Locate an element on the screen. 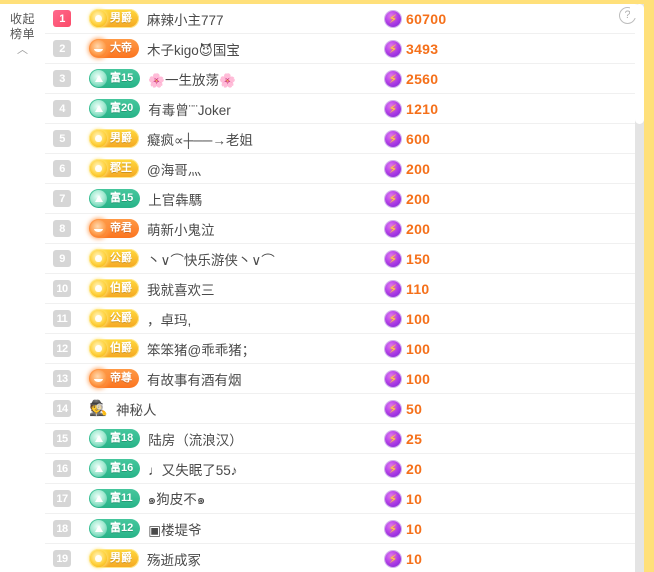 This screenshot has width=654, height=572. mystery-user-icon: 🕵 is located at coordinates (98, 408).